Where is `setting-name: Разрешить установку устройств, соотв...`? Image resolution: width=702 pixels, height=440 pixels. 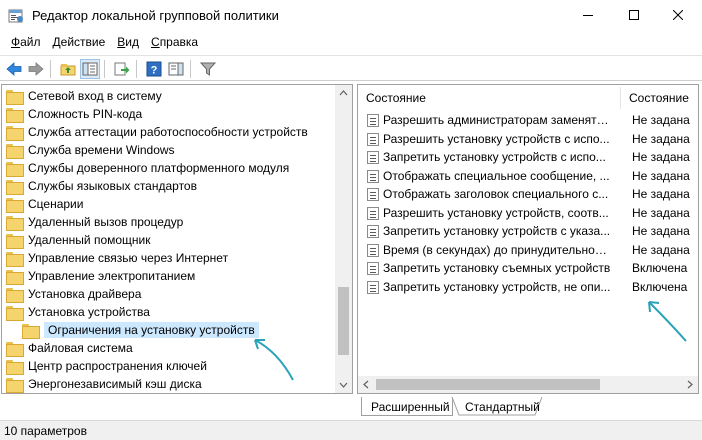 setting-name: Разрешить установку устройств, соотв... is located at coordinates (496, 213).